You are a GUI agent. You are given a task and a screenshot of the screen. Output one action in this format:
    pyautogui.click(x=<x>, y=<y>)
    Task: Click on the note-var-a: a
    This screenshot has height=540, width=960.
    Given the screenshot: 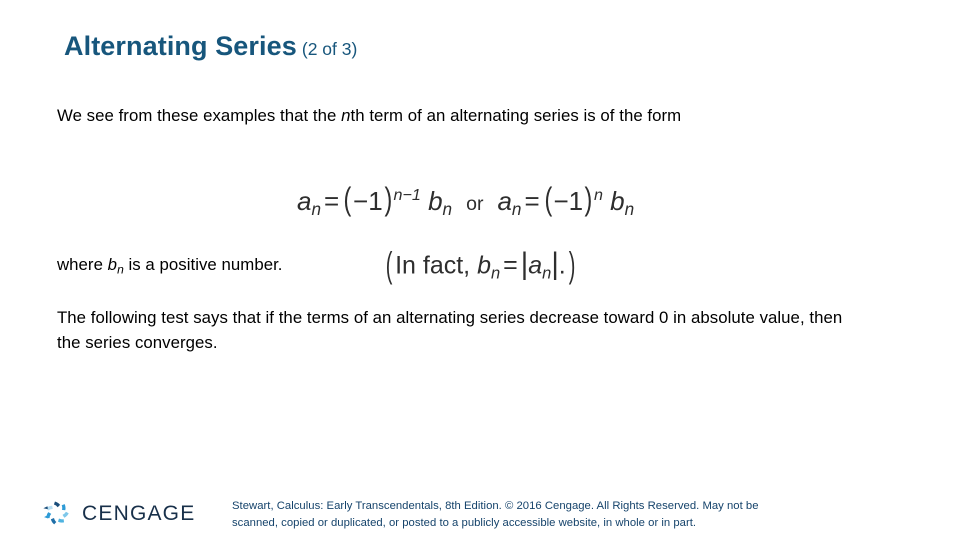 What is the action you would take?
    pyautogui.click(x=535, y=265)
    